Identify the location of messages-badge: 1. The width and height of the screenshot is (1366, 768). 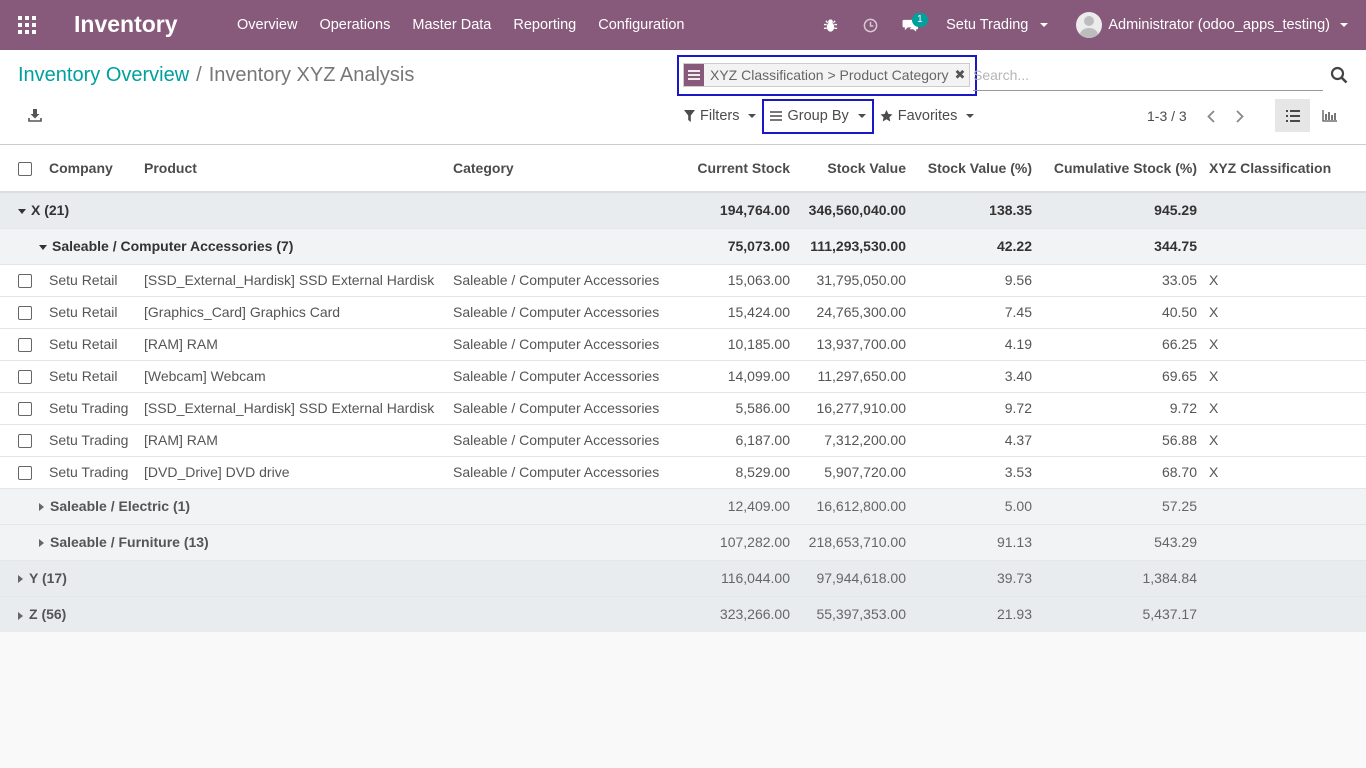
(920, 20).